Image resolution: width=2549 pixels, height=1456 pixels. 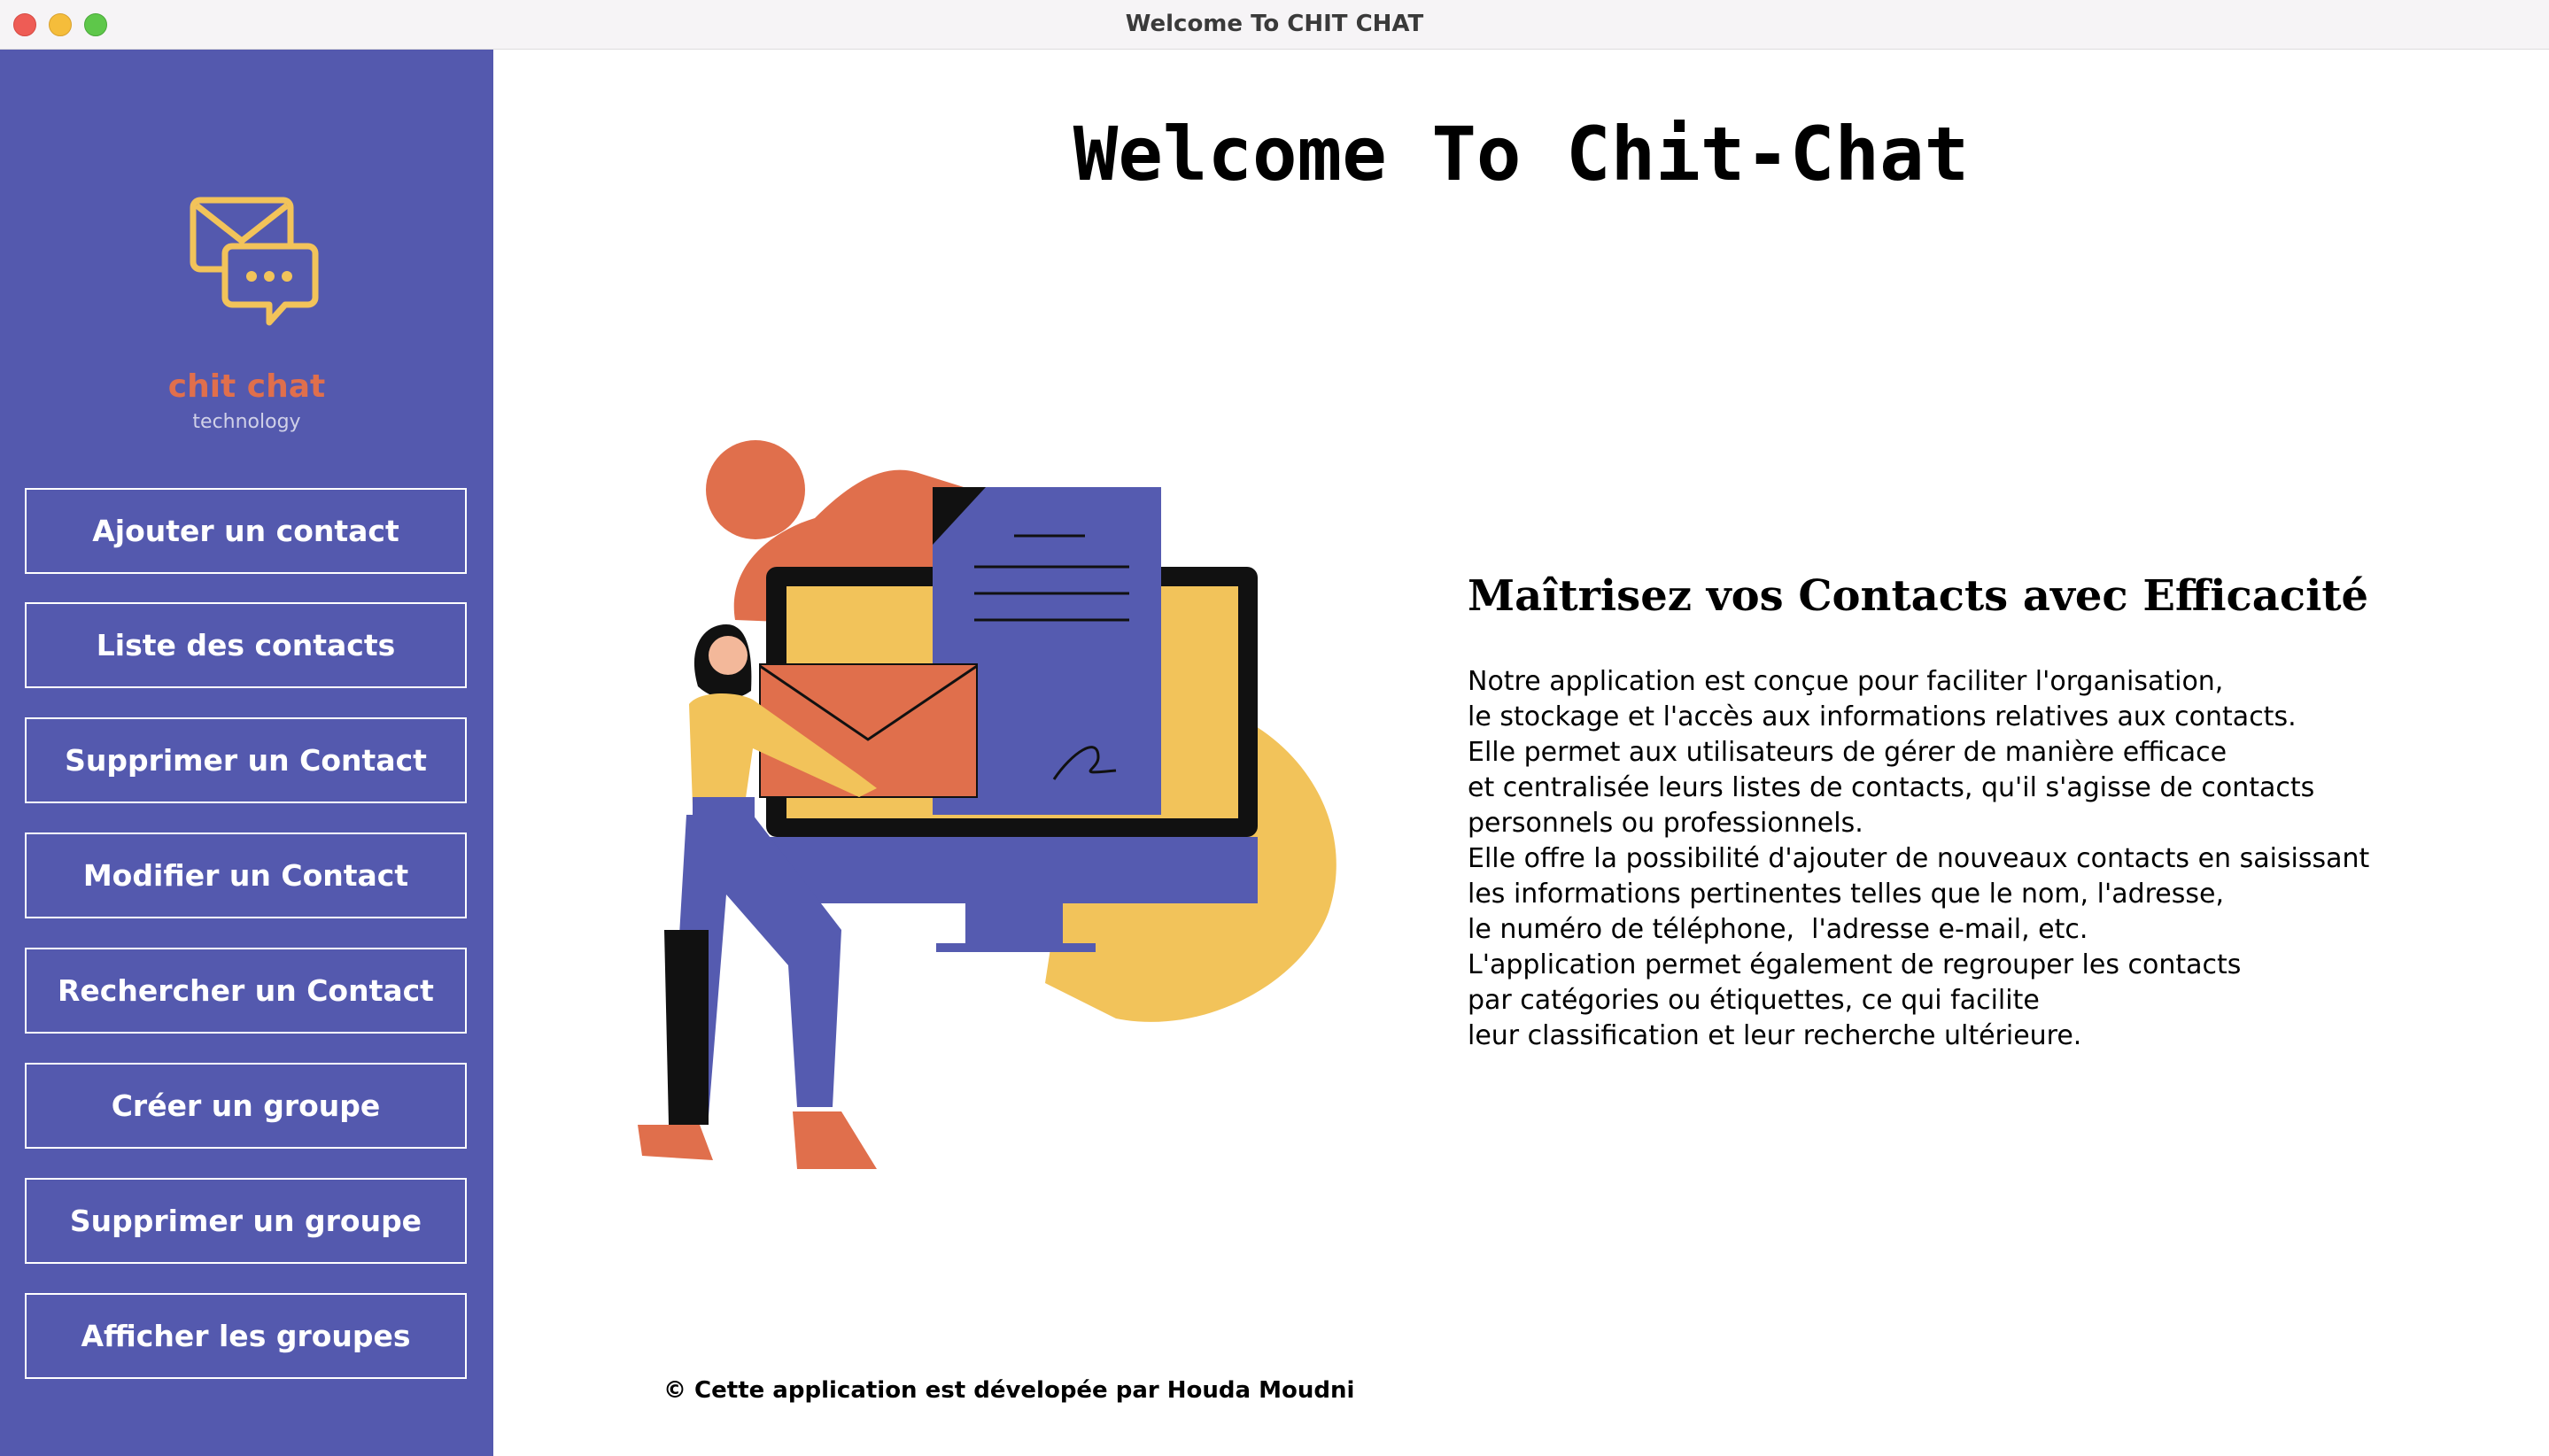 What do you see at coordinates (246, 1336) in the screenshot?
I see `show-groups-button: Afficher les groupes` at bounding box center [246, 1336].